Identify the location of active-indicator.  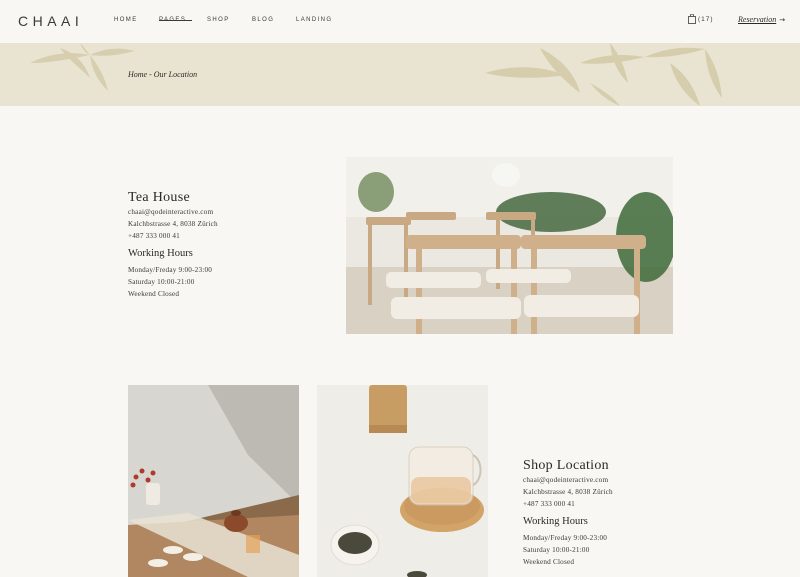
(175, 20).